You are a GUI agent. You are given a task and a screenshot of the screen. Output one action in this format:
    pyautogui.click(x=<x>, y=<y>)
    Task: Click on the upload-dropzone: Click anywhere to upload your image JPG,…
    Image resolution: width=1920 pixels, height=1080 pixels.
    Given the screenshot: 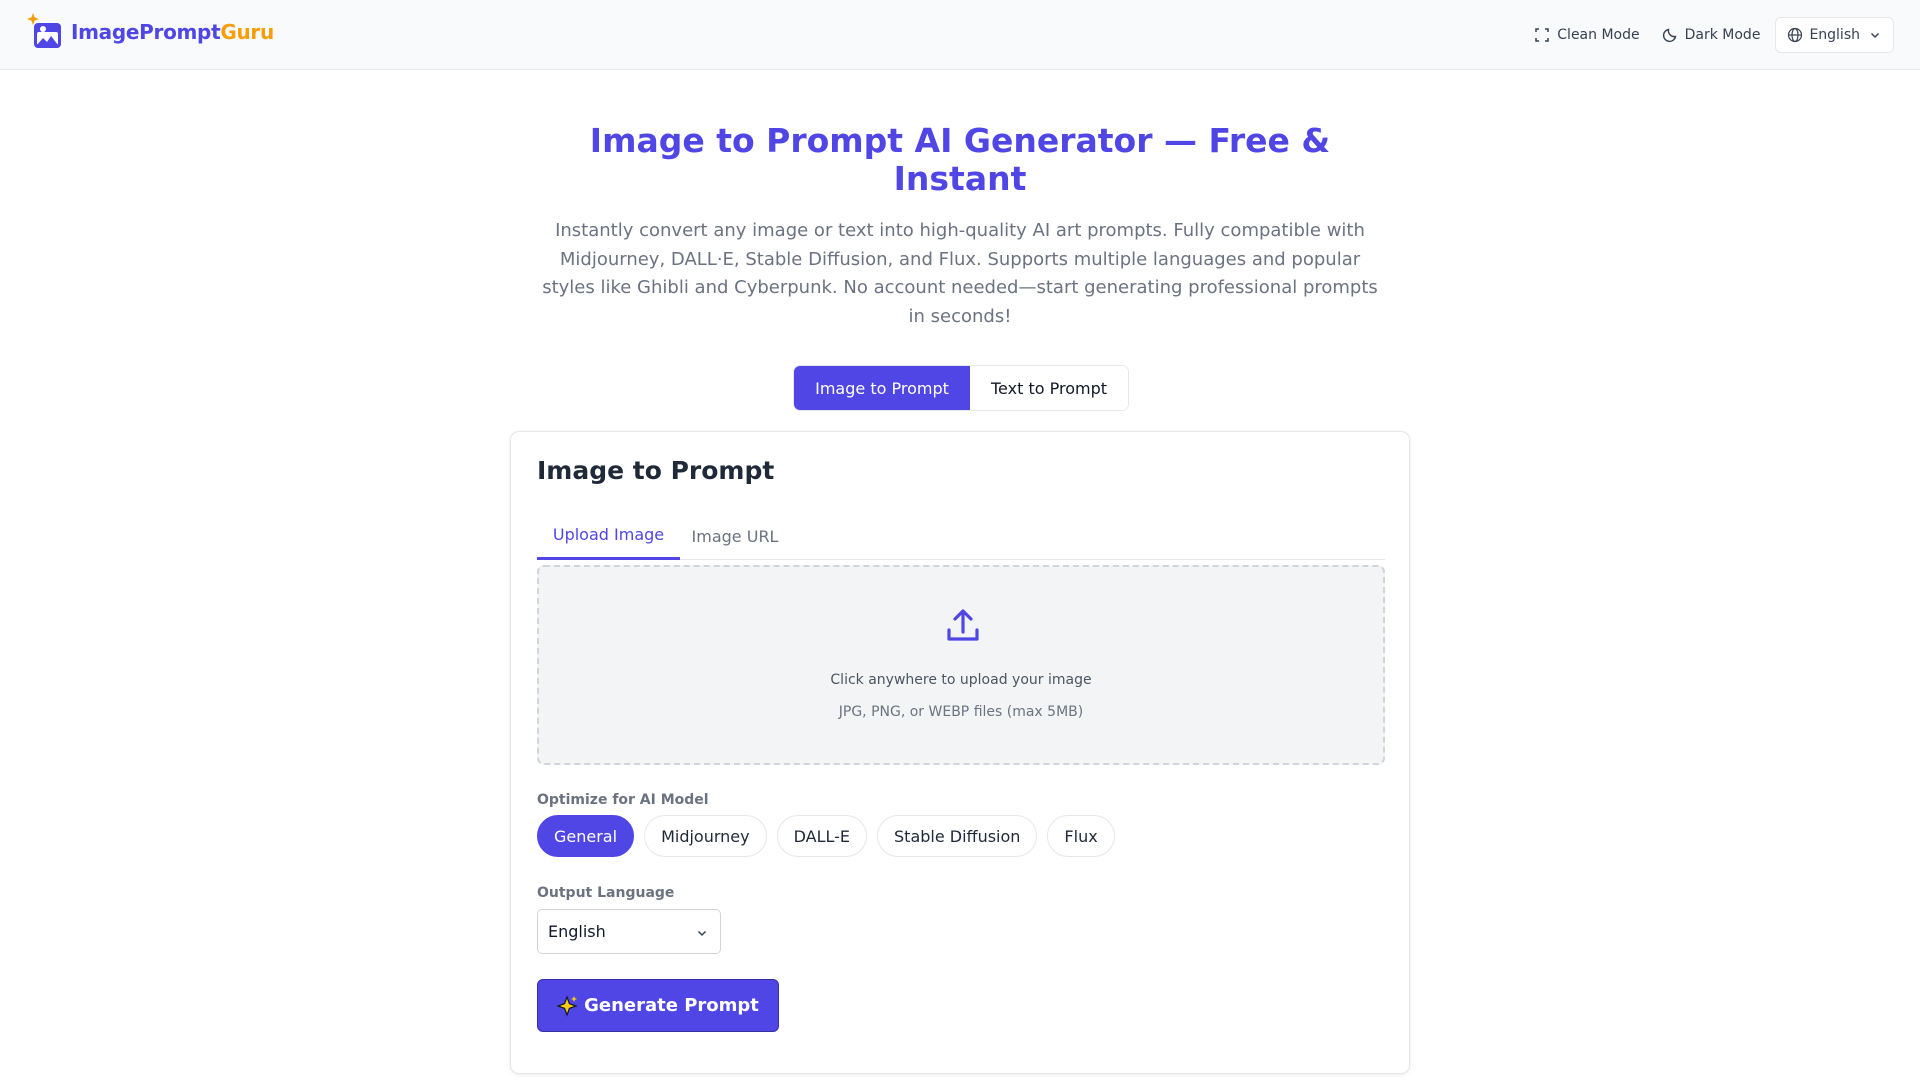 What is the action you would take?
    pyautogui.click(x=961, y=665)
    